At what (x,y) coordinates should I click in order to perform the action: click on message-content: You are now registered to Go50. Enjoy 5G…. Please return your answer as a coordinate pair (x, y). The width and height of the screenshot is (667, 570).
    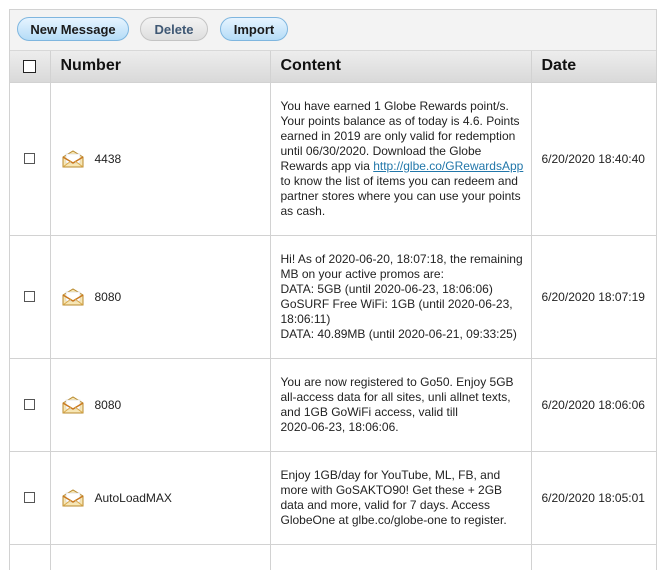
    Looking at the image, I should click on (400, 404).